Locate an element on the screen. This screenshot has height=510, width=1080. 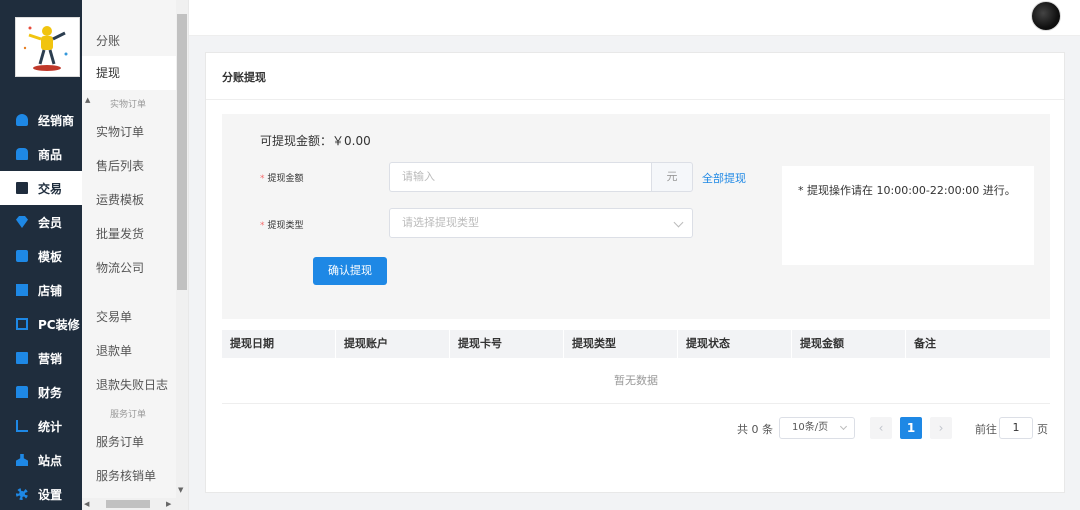
gift-icon is located at coordinates (22, 358).